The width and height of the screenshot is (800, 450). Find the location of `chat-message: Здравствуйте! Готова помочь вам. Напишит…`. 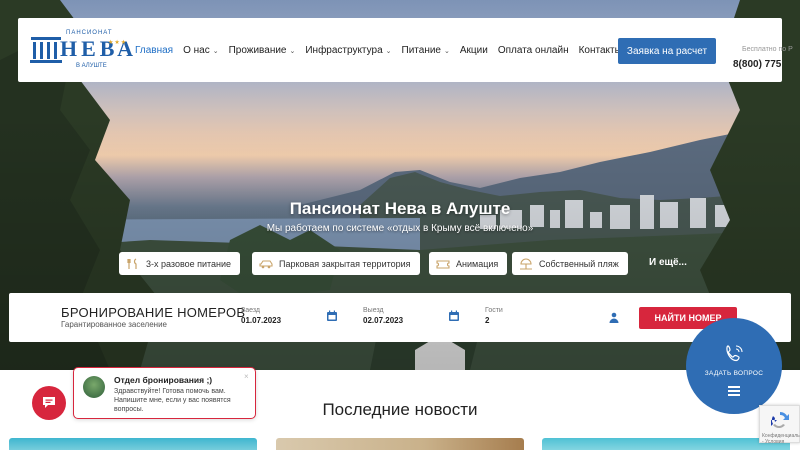

chat-message: Здравствуйте! Готова помочь вам. Напишит… is located at coordinates (172, 400).